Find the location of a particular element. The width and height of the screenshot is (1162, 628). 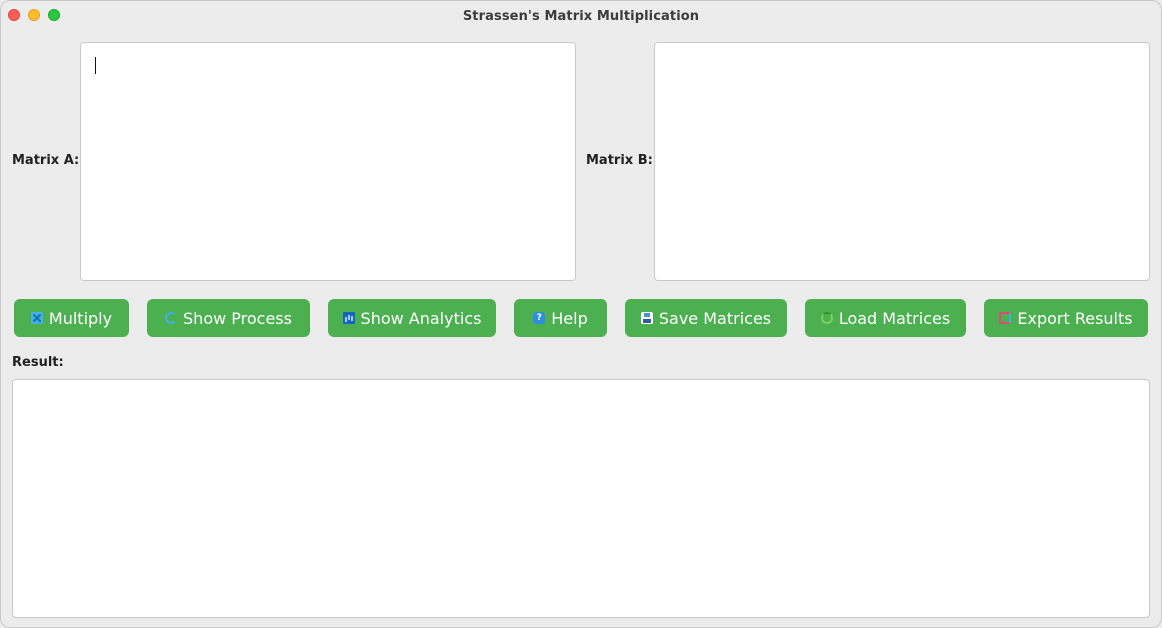

show-process-button: Show Process is located at coordinates (228, 318).